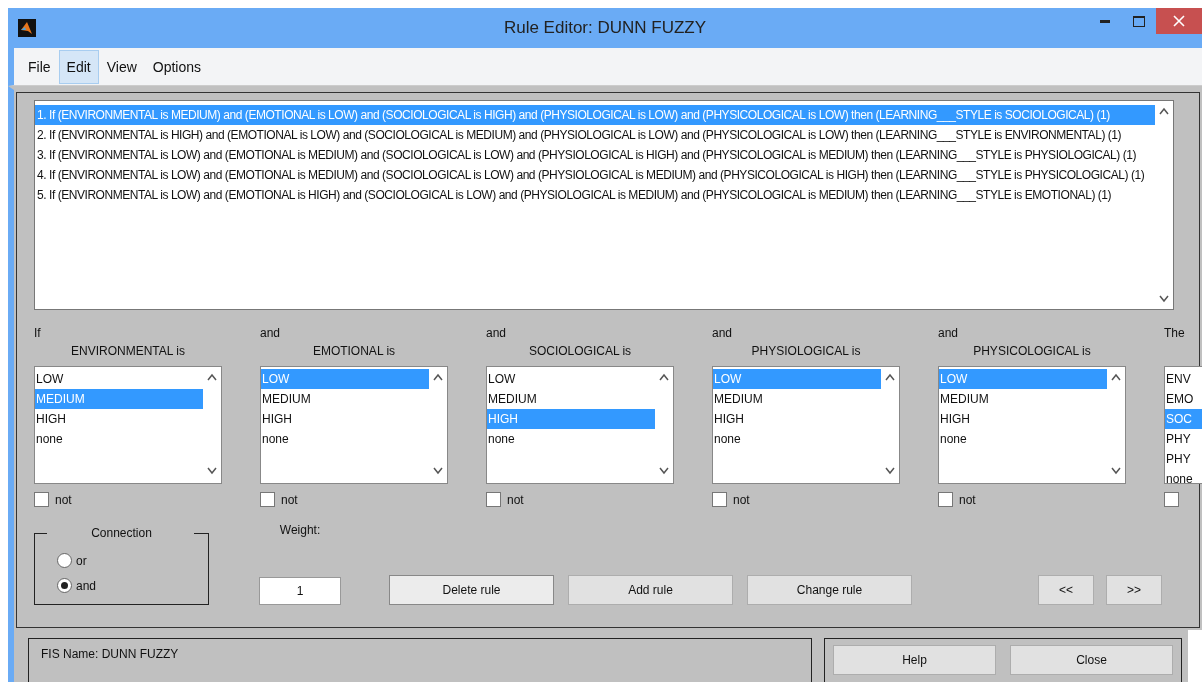 The width and height of the screenshot is (1202, 682). I want to click on footer-button: Close, so click(1091, 660).